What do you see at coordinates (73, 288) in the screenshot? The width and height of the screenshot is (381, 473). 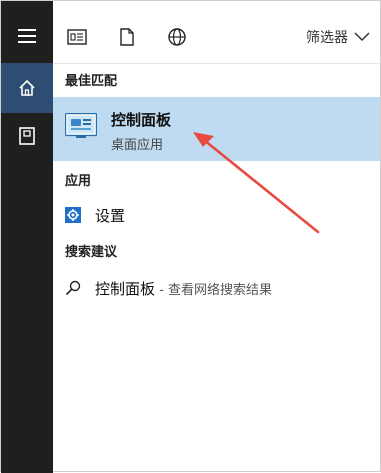 I see `search-icon` at bounding box center [73, 288].